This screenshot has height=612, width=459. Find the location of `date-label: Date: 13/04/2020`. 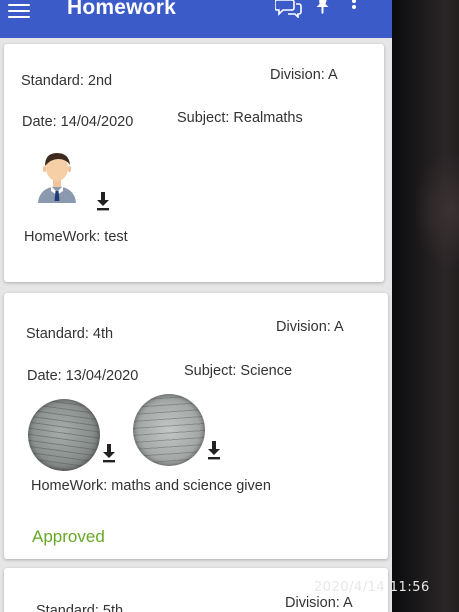

date-label: Date: 13/04/2020 is located at coordinates (83, 376).